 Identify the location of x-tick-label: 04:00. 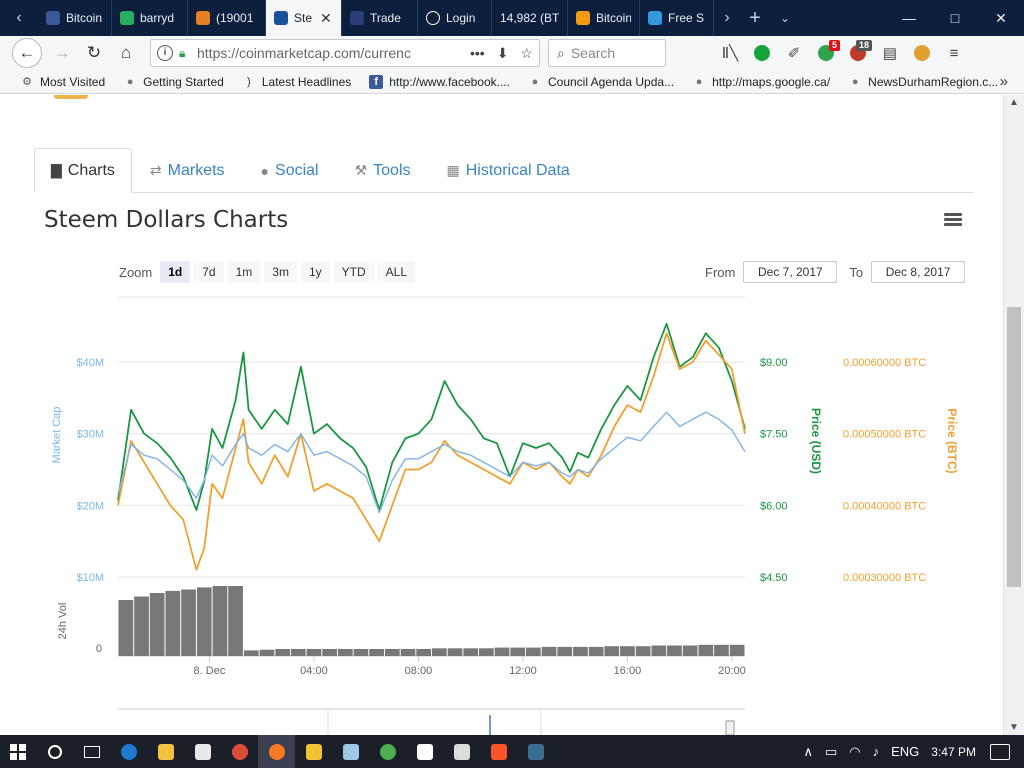
(314, 671).